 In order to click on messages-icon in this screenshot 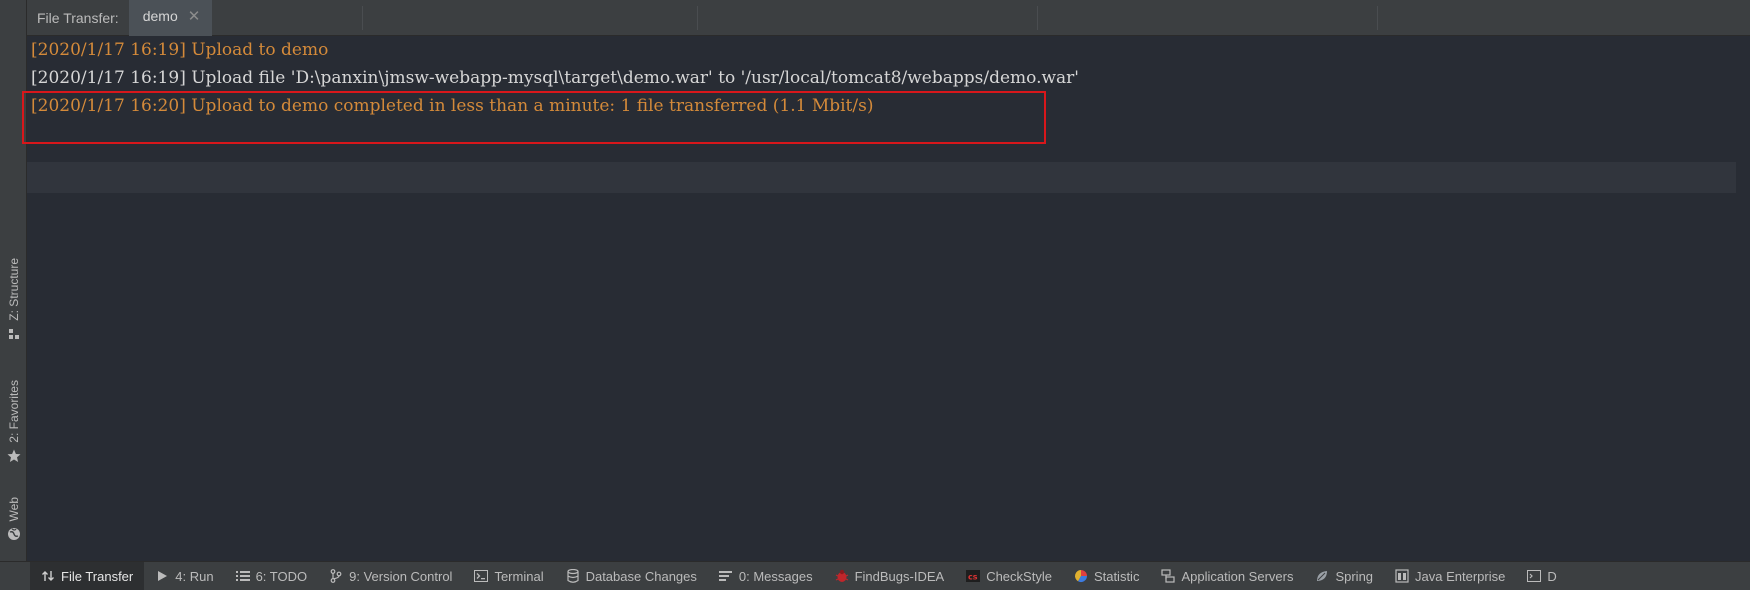, I will do `click(726, 576)`.